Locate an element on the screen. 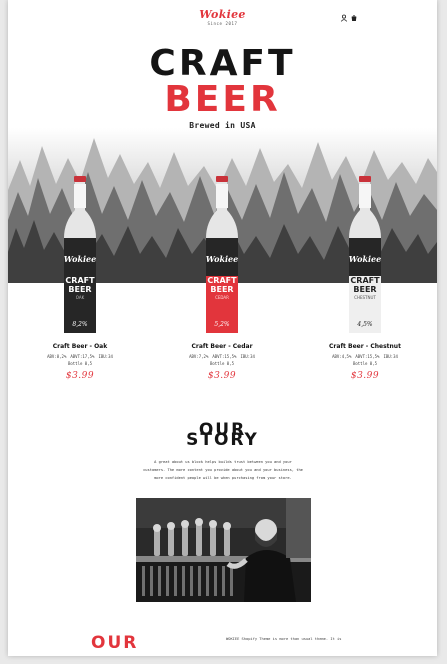 This screenshot has height=664, width=447. logo: Wokiee Since 2017 is located at coordinates (222, 18).